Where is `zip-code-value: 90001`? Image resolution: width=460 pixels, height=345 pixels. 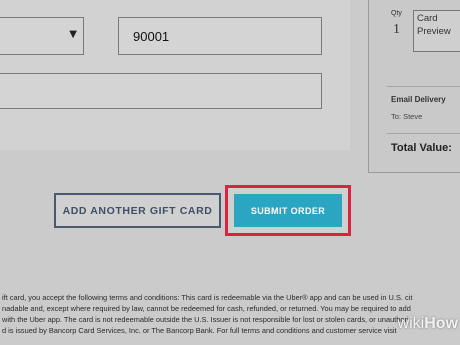 zip-code-value: 90001 is located at coordinates (151, 36).